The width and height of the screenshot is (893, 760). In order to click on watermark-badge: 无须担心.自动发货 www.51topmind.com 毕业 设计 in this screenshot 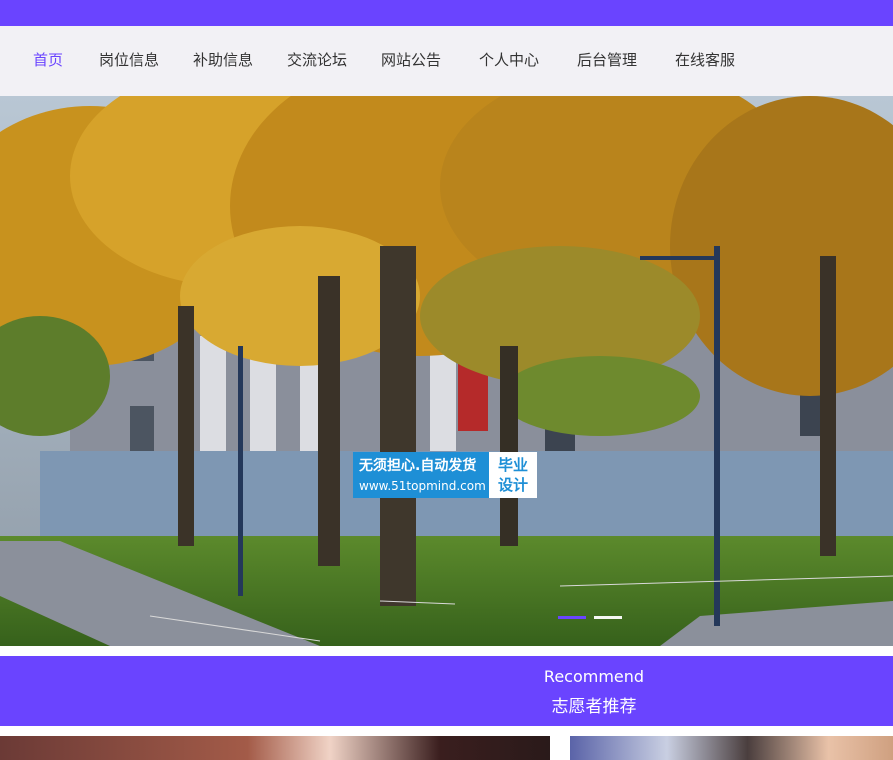, I will do `click(445, 475)`.